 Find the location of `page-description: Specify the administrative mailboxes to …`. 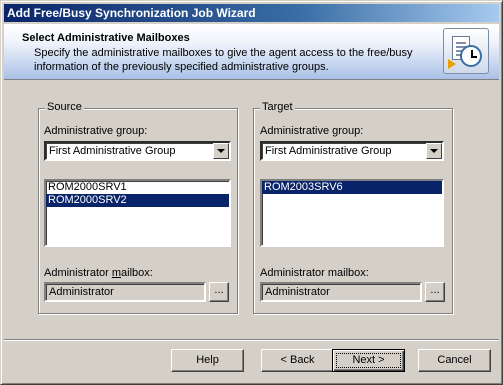

page-description: Specify the administrative mailboxes to … is located at coordinates (223, 60).